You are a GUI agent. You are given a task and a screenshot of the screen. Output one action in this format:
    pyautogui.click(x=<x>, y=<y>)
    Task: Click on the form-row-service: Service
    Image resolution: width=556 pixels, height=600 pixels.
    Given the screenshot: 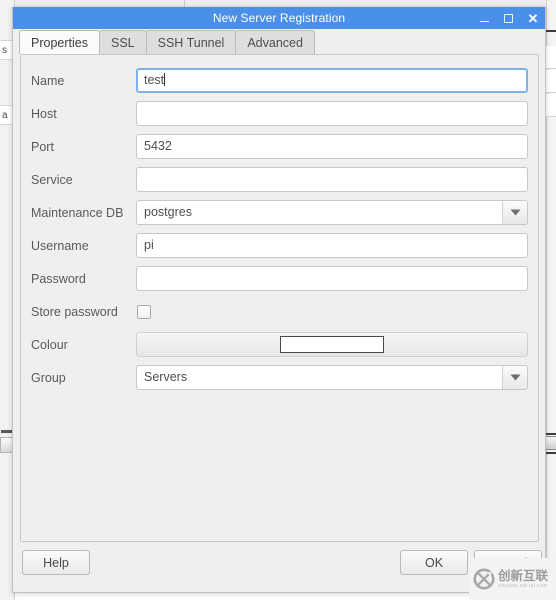 What is the action you would take?
    pyautogui.click(x=279, y=179)
    